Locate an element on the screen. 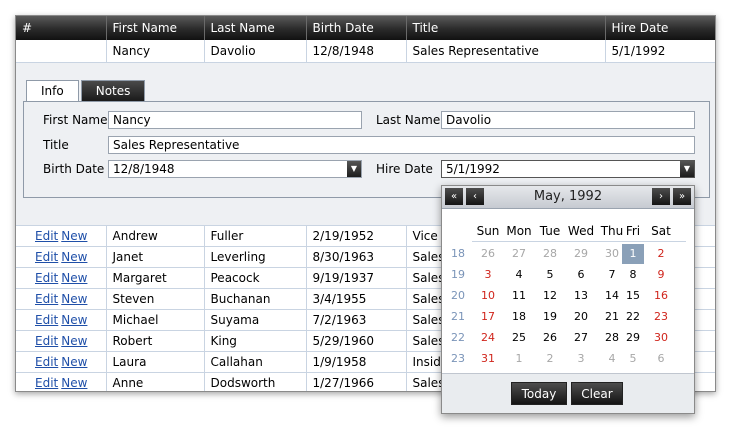  calendar-day: 15 is located at coordinates (633, 296).